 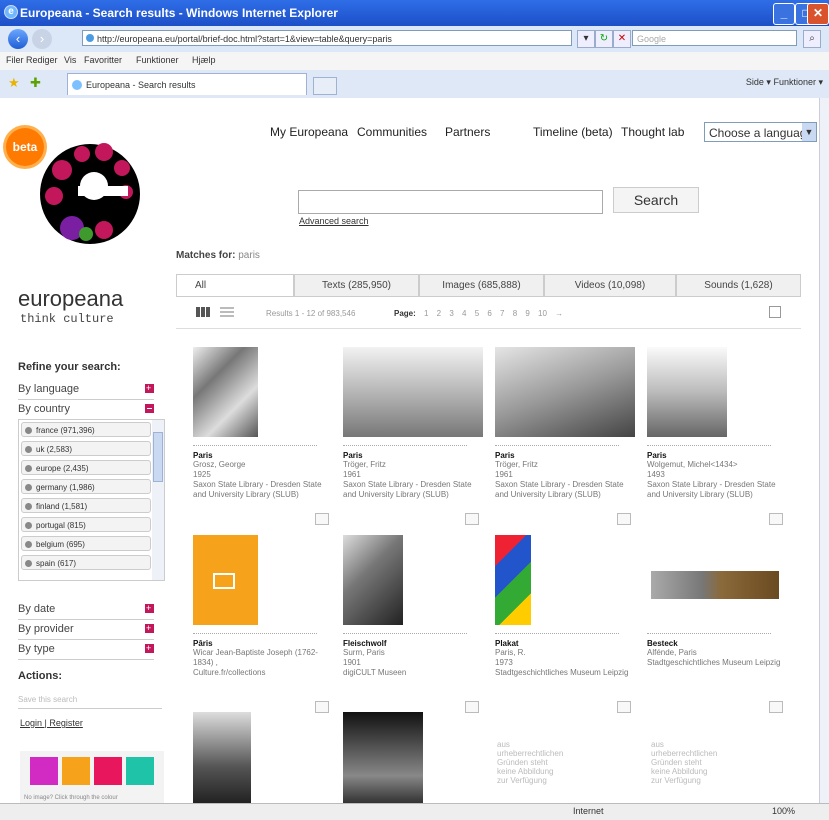 I want to click on facet-label: By country, so click(x=44, y=409).